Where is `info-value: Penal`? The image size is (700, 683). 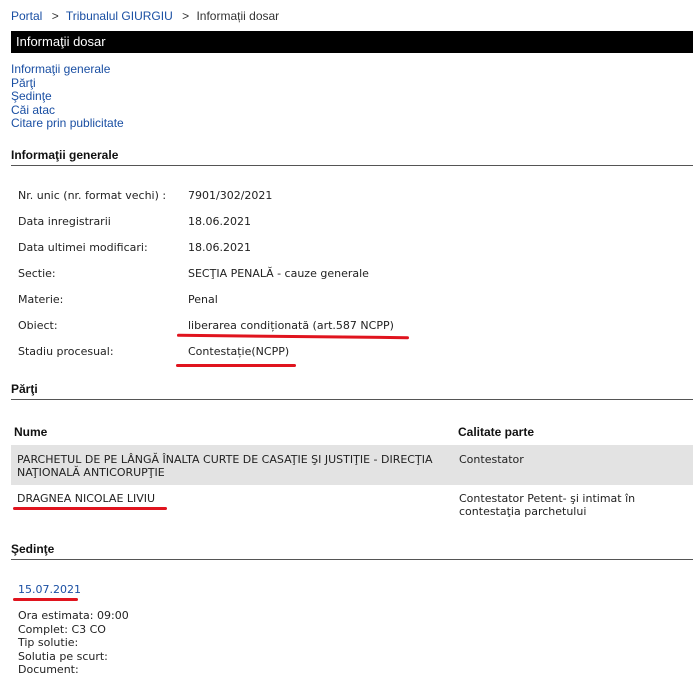
info-value: Penal is located at coordinates (203, 299).